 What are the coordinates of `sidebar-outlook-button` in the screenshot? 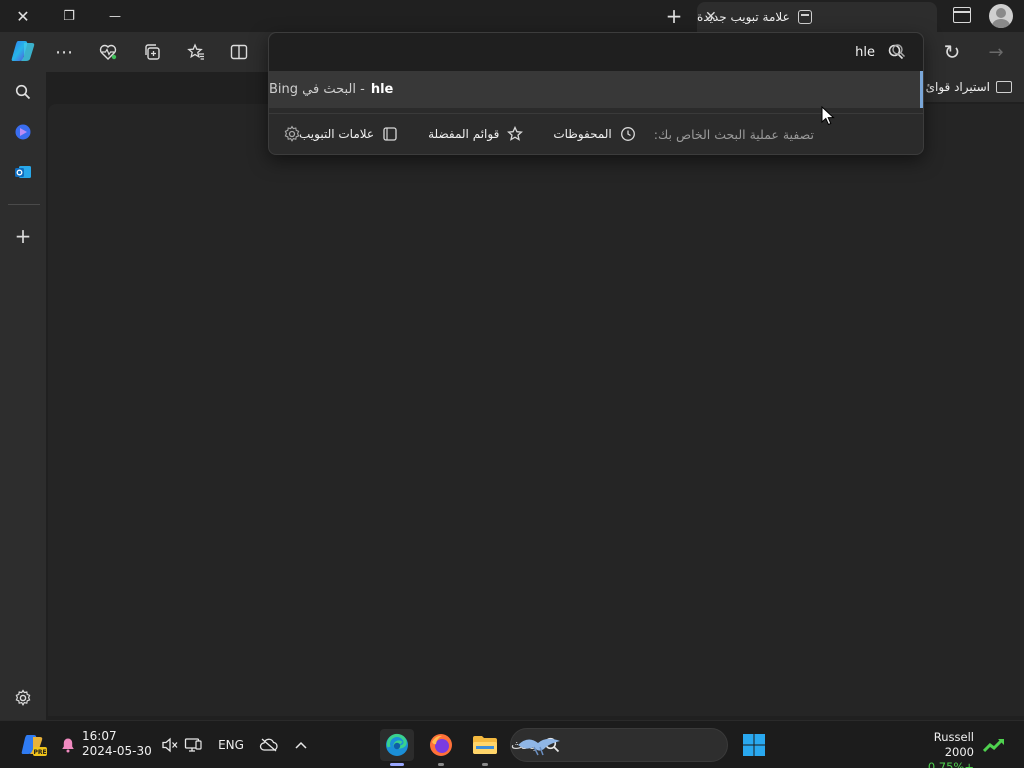 It's located at (23, 172).